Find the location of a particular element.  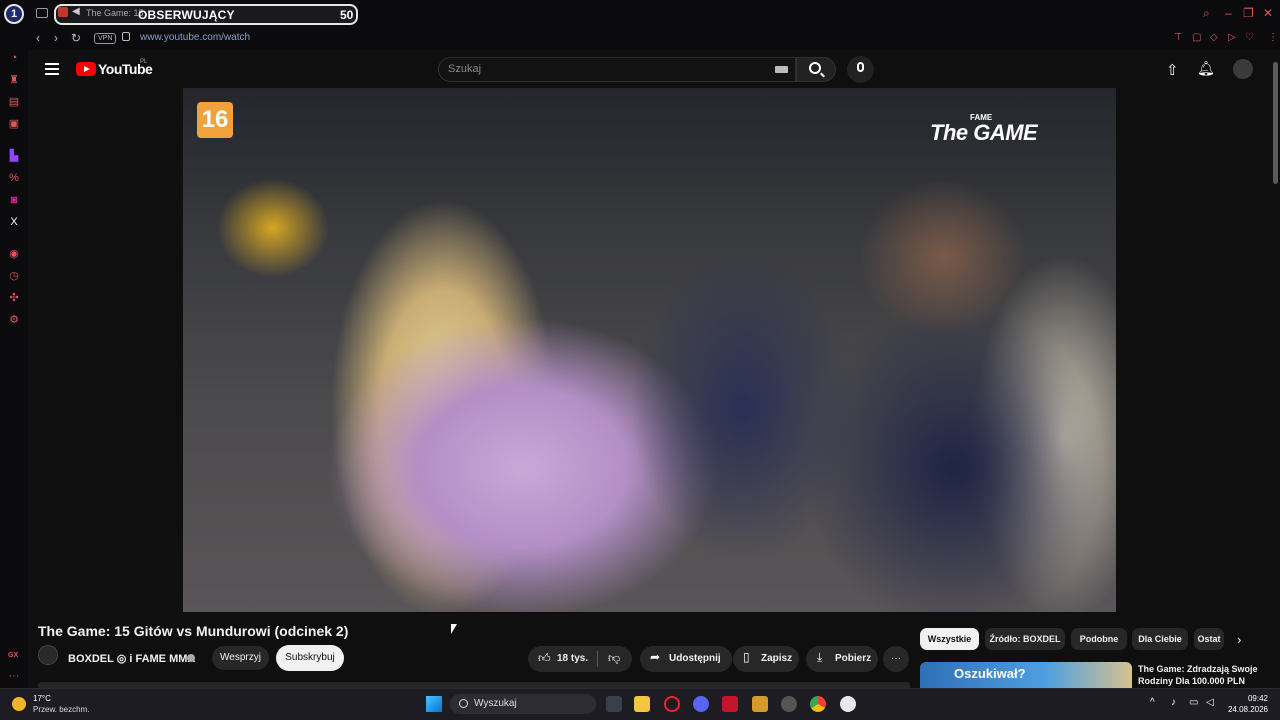

settings-taskbar-icon is located at coordinates (789, 704).